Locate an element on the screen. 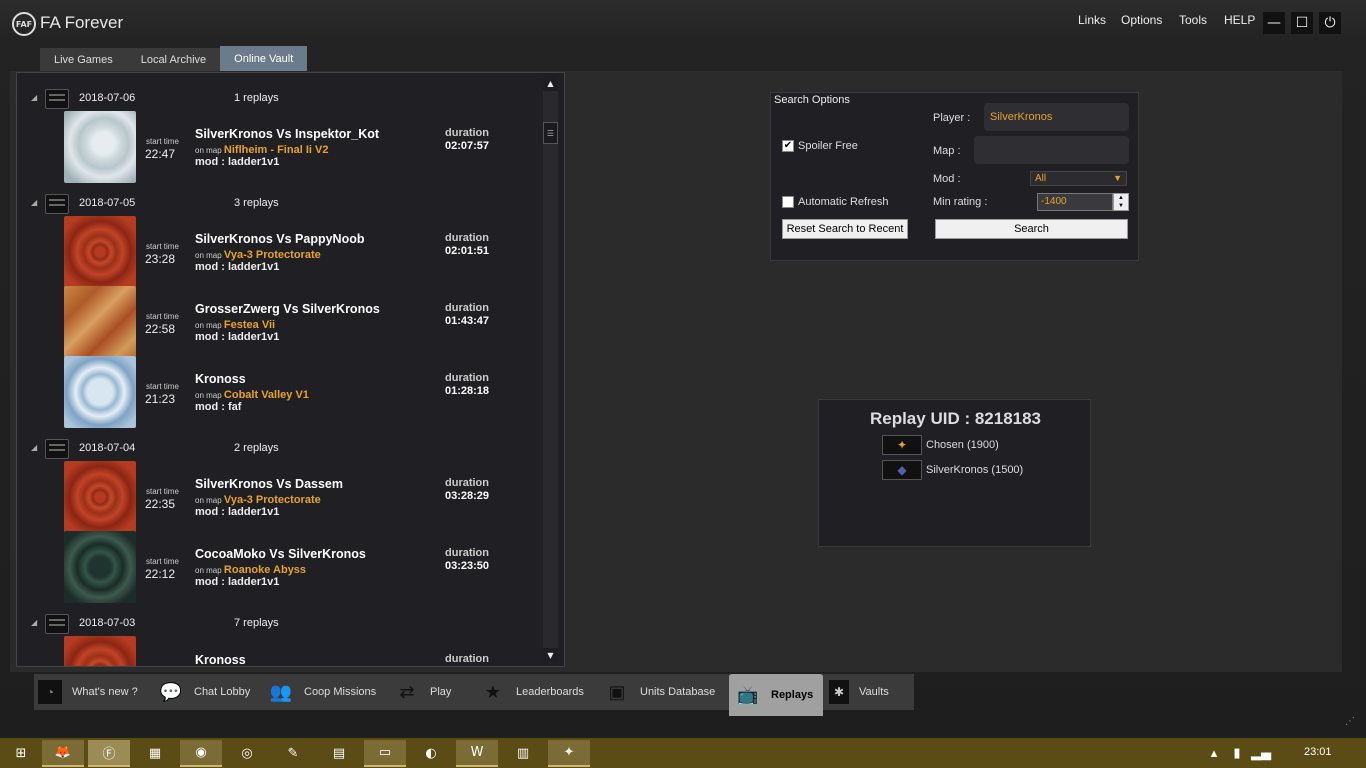  duration-value: 03:23:50 is located at coordinates (467, 566).